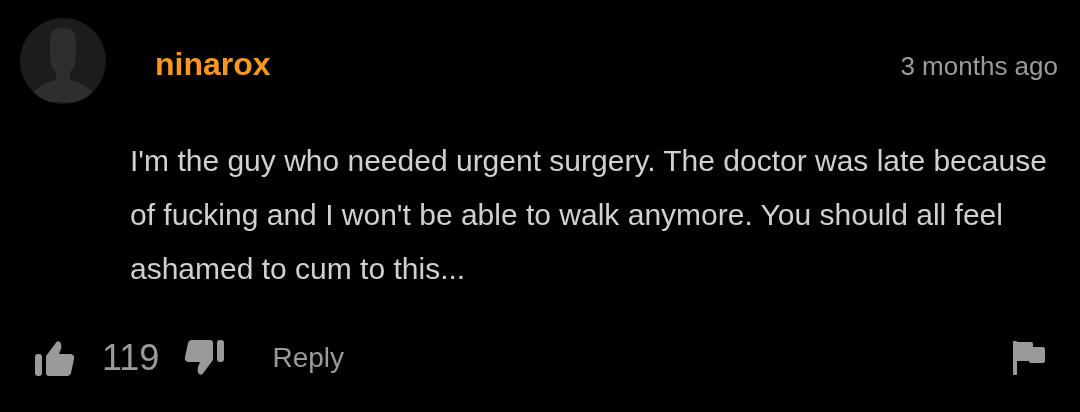  I want to click on reply-button: Reply, so click(308, 358).